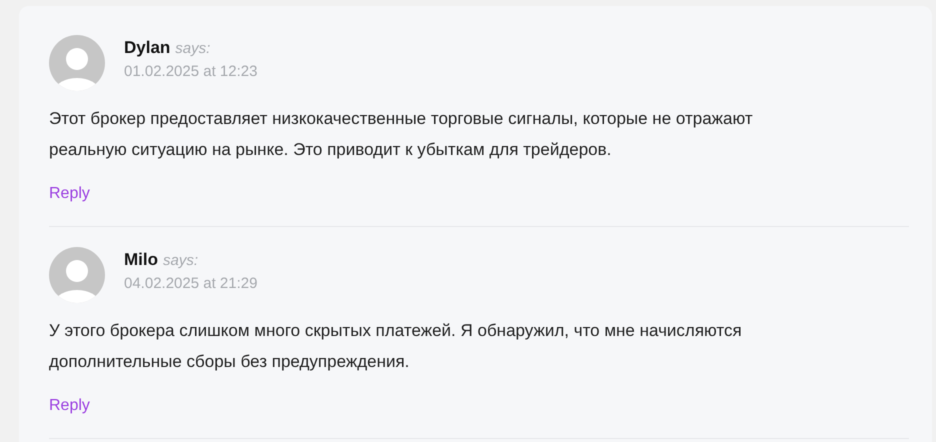 This screenshot has height=442, width=936. Describe the element at coordinates (401, 134) in the screenshot. I see `comment-text: Этот брокер предоставляет низкокачественные торговые сигналы, которые не отражают реальную ситуацию на рынке. Это приводит к убыткам для трейдеров.` at that location.